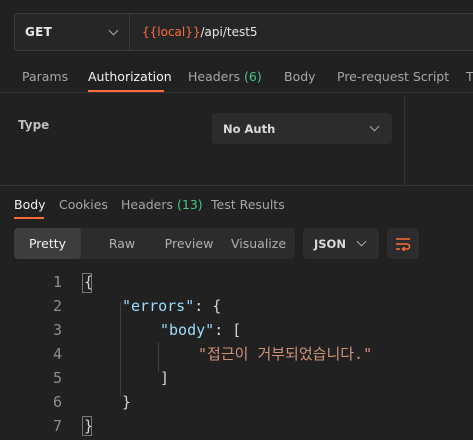  I want to click on code-line: 7 }, so click(236, 426).